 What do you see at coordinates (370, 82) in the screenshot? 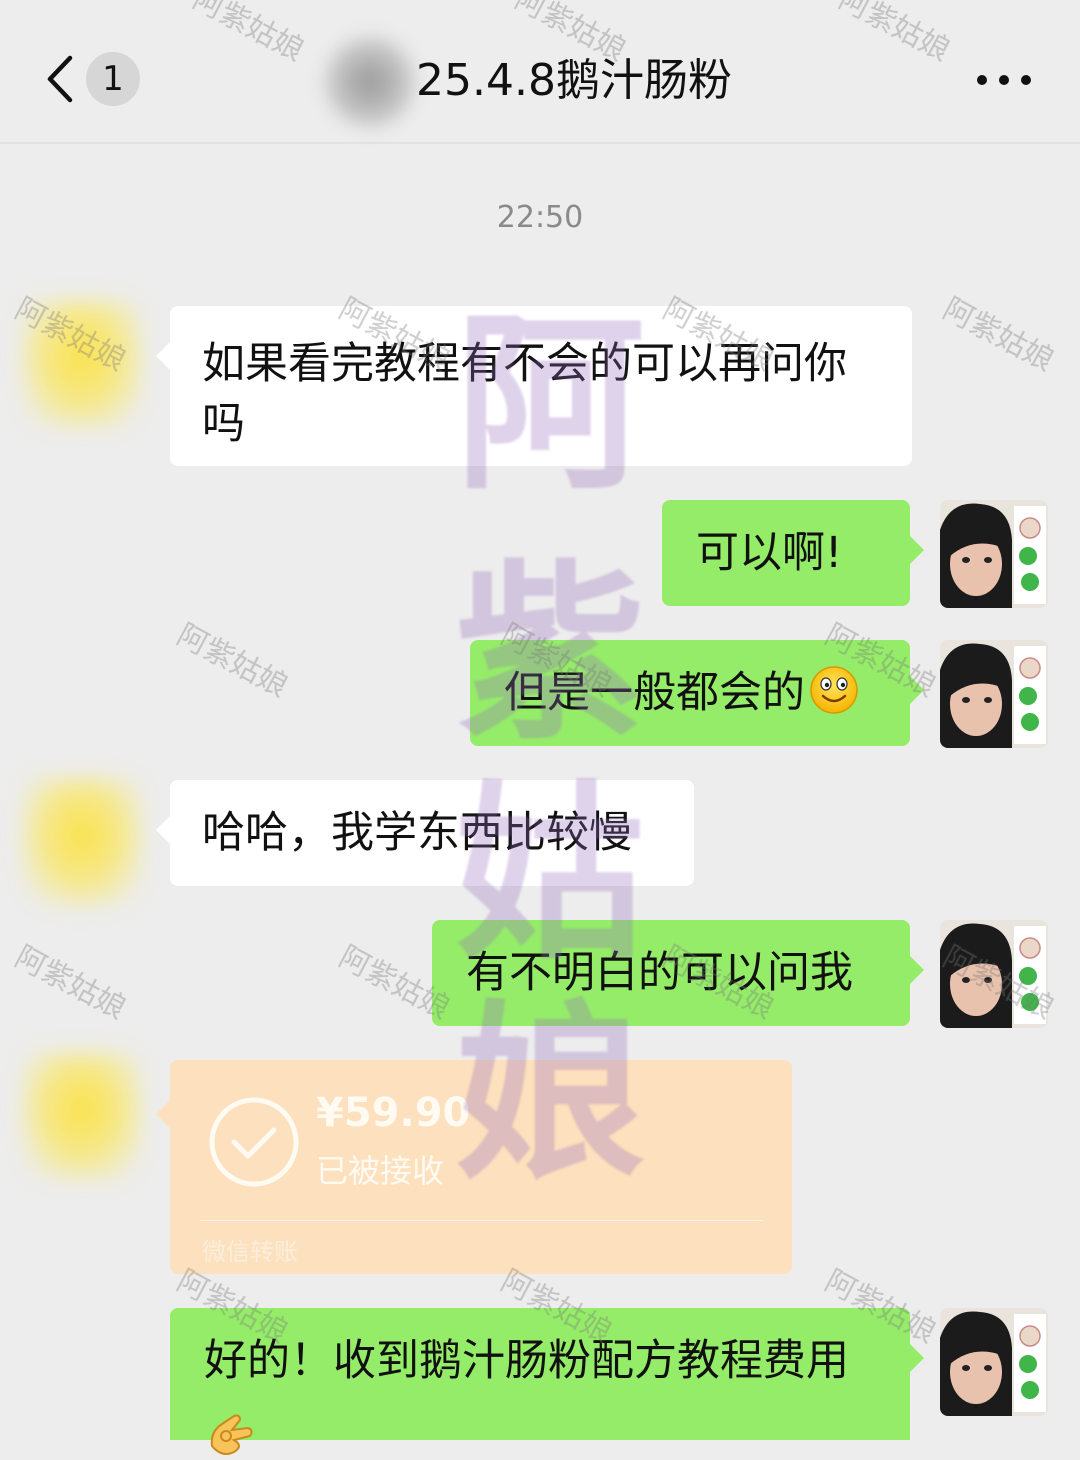
I see `chat-avatar` at bounding box center [370, 82].